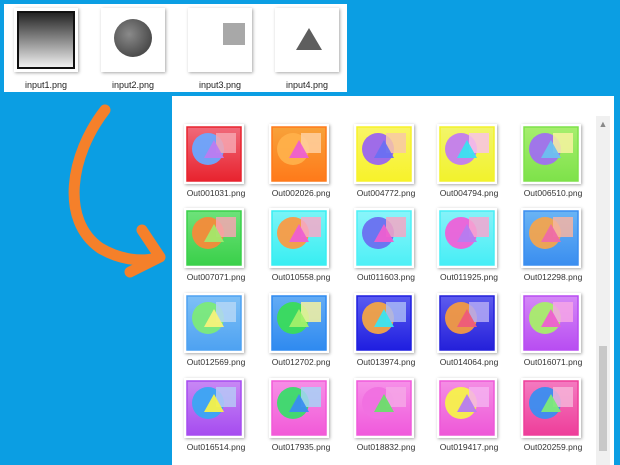  I want to click on input-file-1: input1.png, so click(48, 49).